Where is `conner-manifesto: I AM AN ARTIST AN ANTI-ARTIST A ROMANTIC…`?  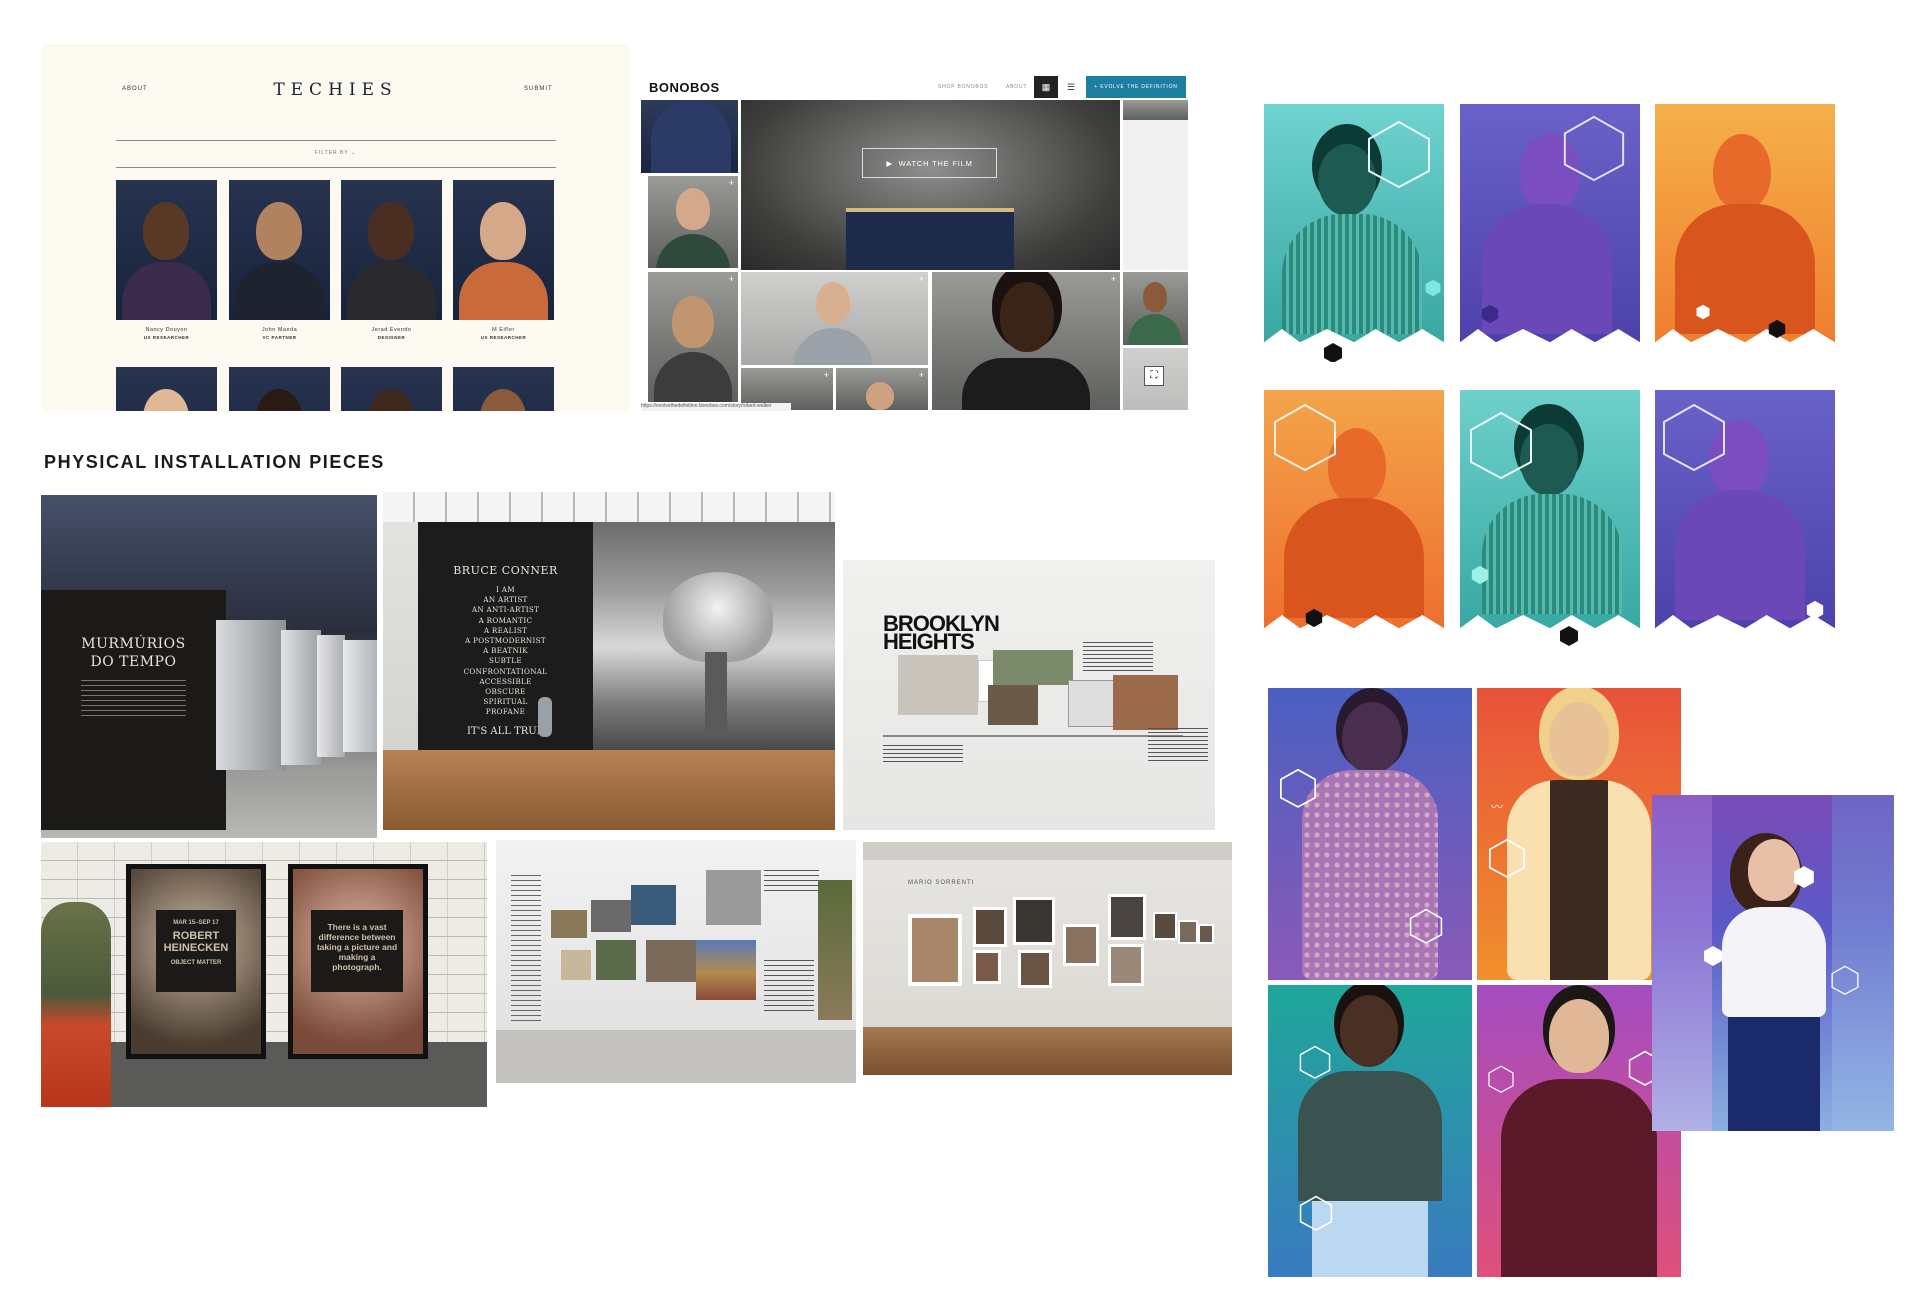
conner-manifesto: I AM AN ARTIST AN ANTI-ARTIST A ROMANTIC… is located at coordinates (505, 651).